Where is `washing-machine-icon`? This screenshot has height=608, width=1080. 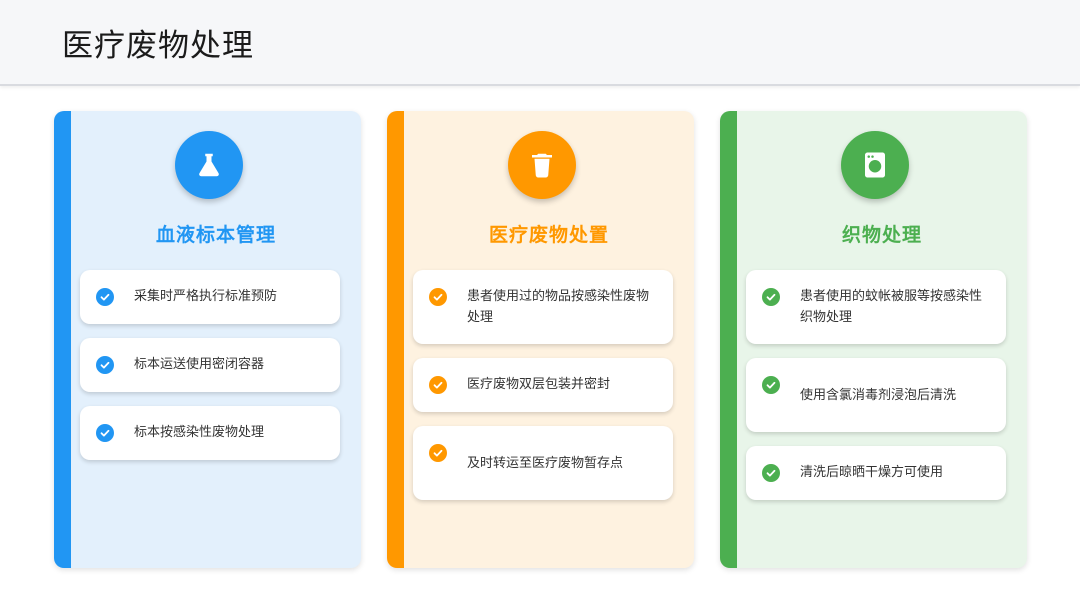 washing-machine-icon is located at coordinates (875, 165).